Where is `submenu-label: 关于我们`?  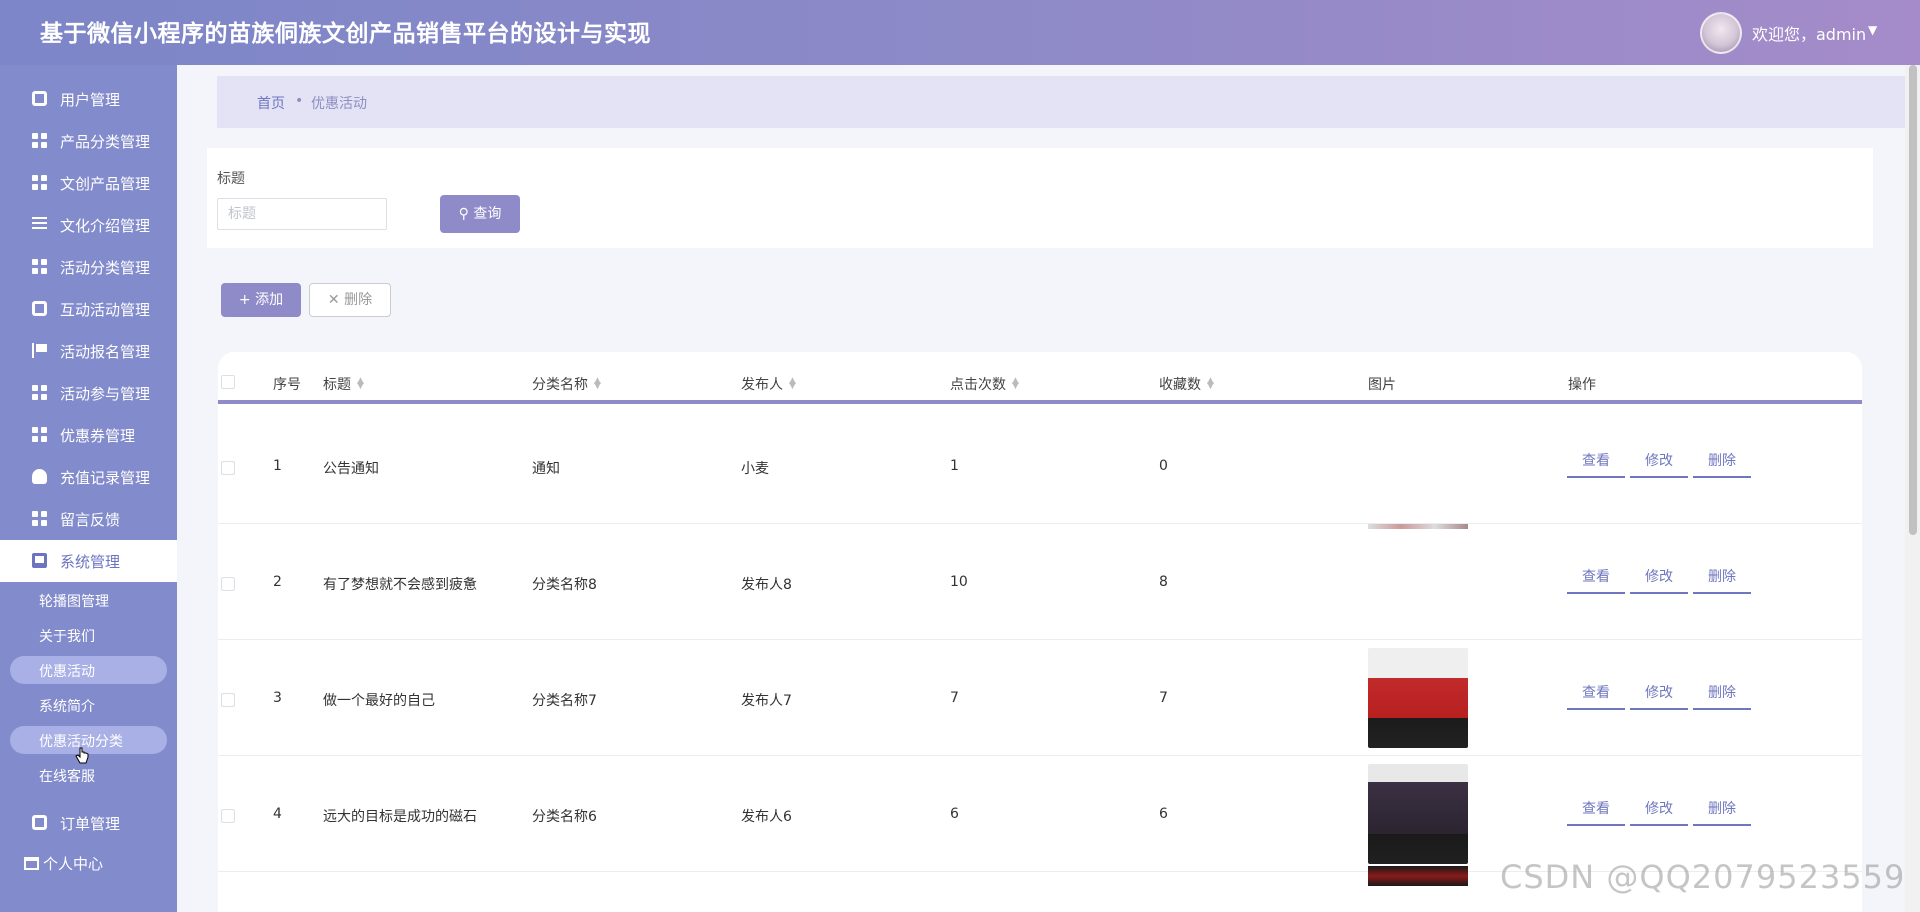
submenu-label: 关于我们 is located at coordinates (67, 637).